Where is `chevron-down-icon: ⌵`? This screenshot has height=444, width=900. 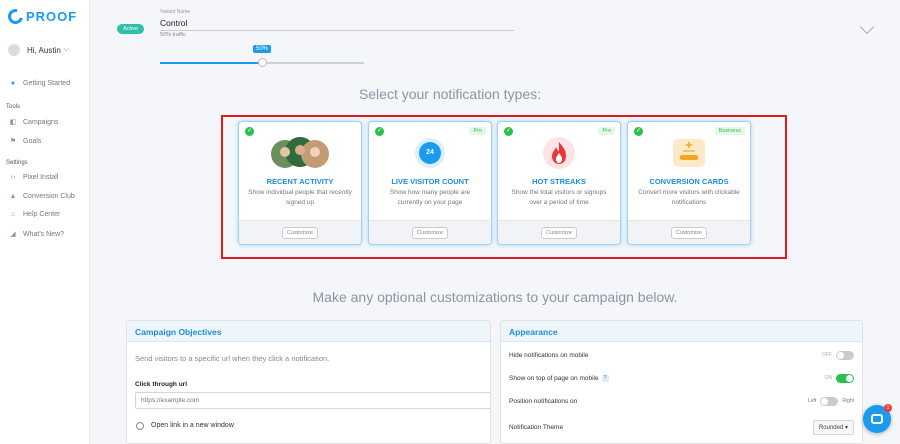
chevron-down-icon: ⌵ is located at coordinates (66, 49).